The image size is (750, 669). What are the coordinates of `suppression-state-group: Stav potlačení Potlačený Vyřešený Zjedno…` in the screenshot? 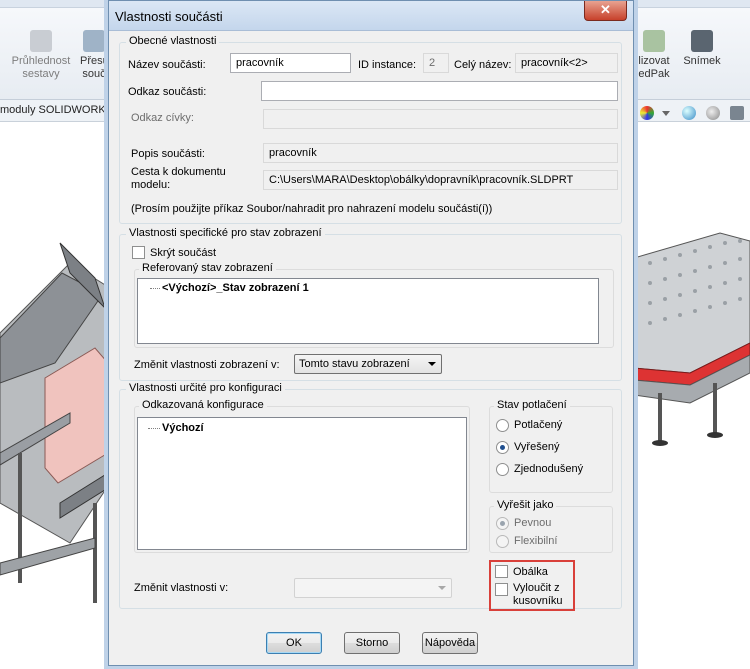 It's located at (551, 446).